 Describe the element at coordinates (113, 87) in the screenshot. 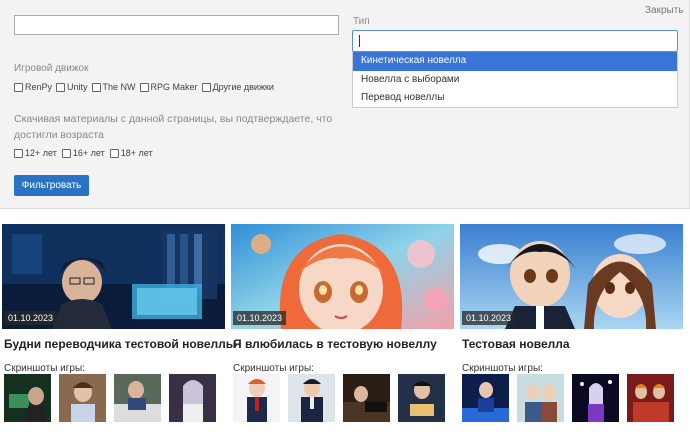

I see `engine-checkbox-thenw: The NW` at that location.